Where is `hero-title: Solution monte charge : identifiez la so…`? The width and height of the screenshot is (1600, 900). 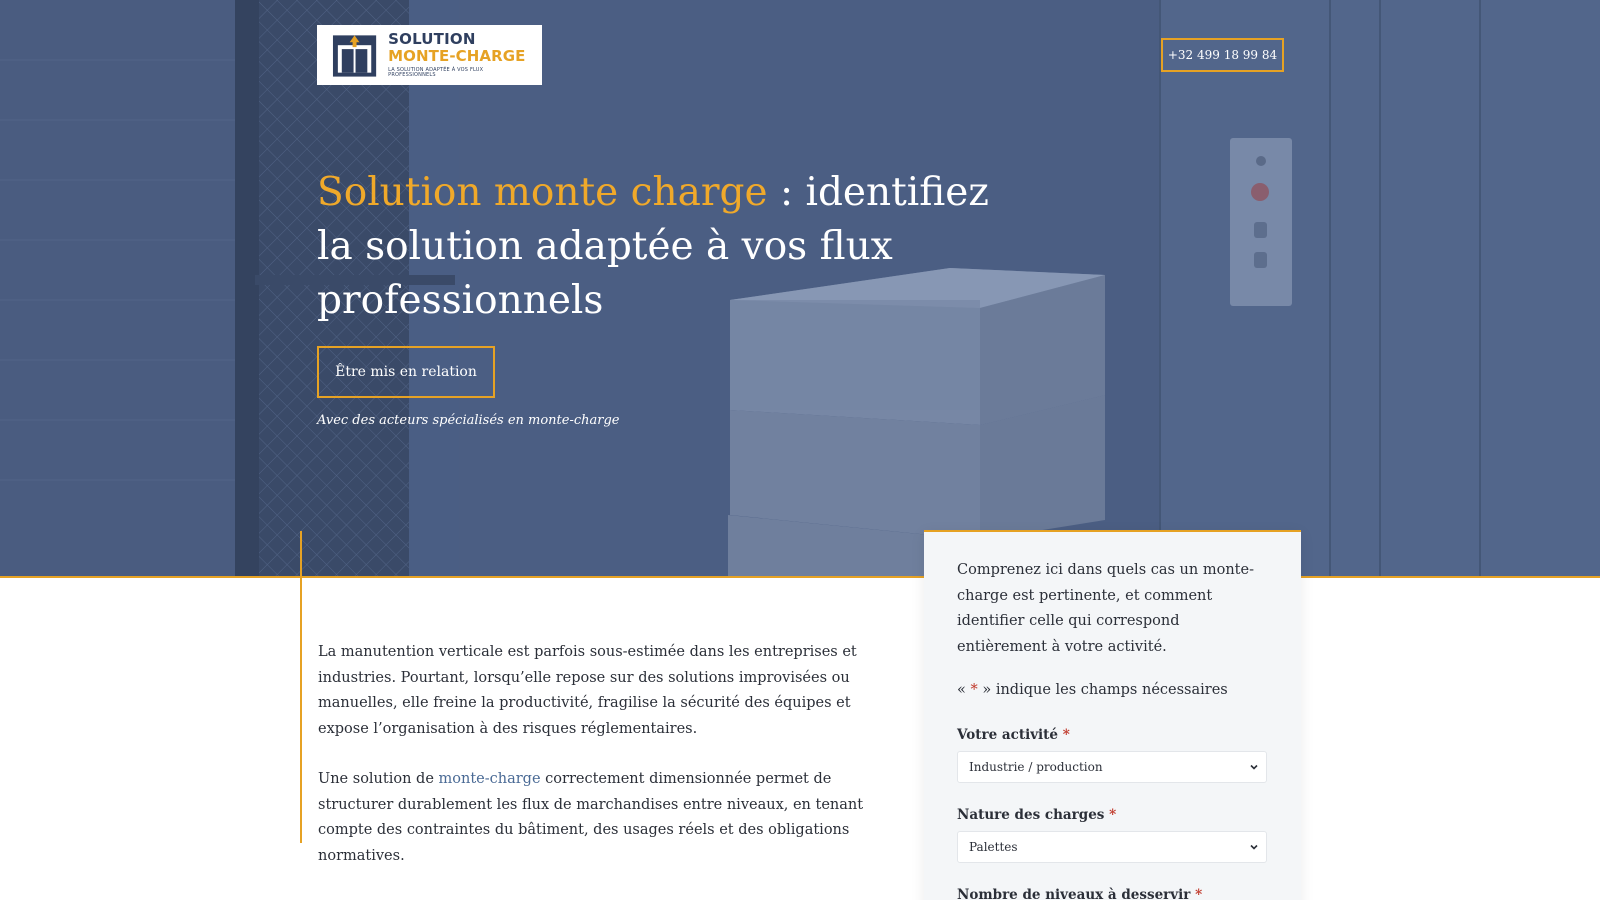
hero-title: Solution monte charge : identifiez la so… is located at coordinates (667, 247).